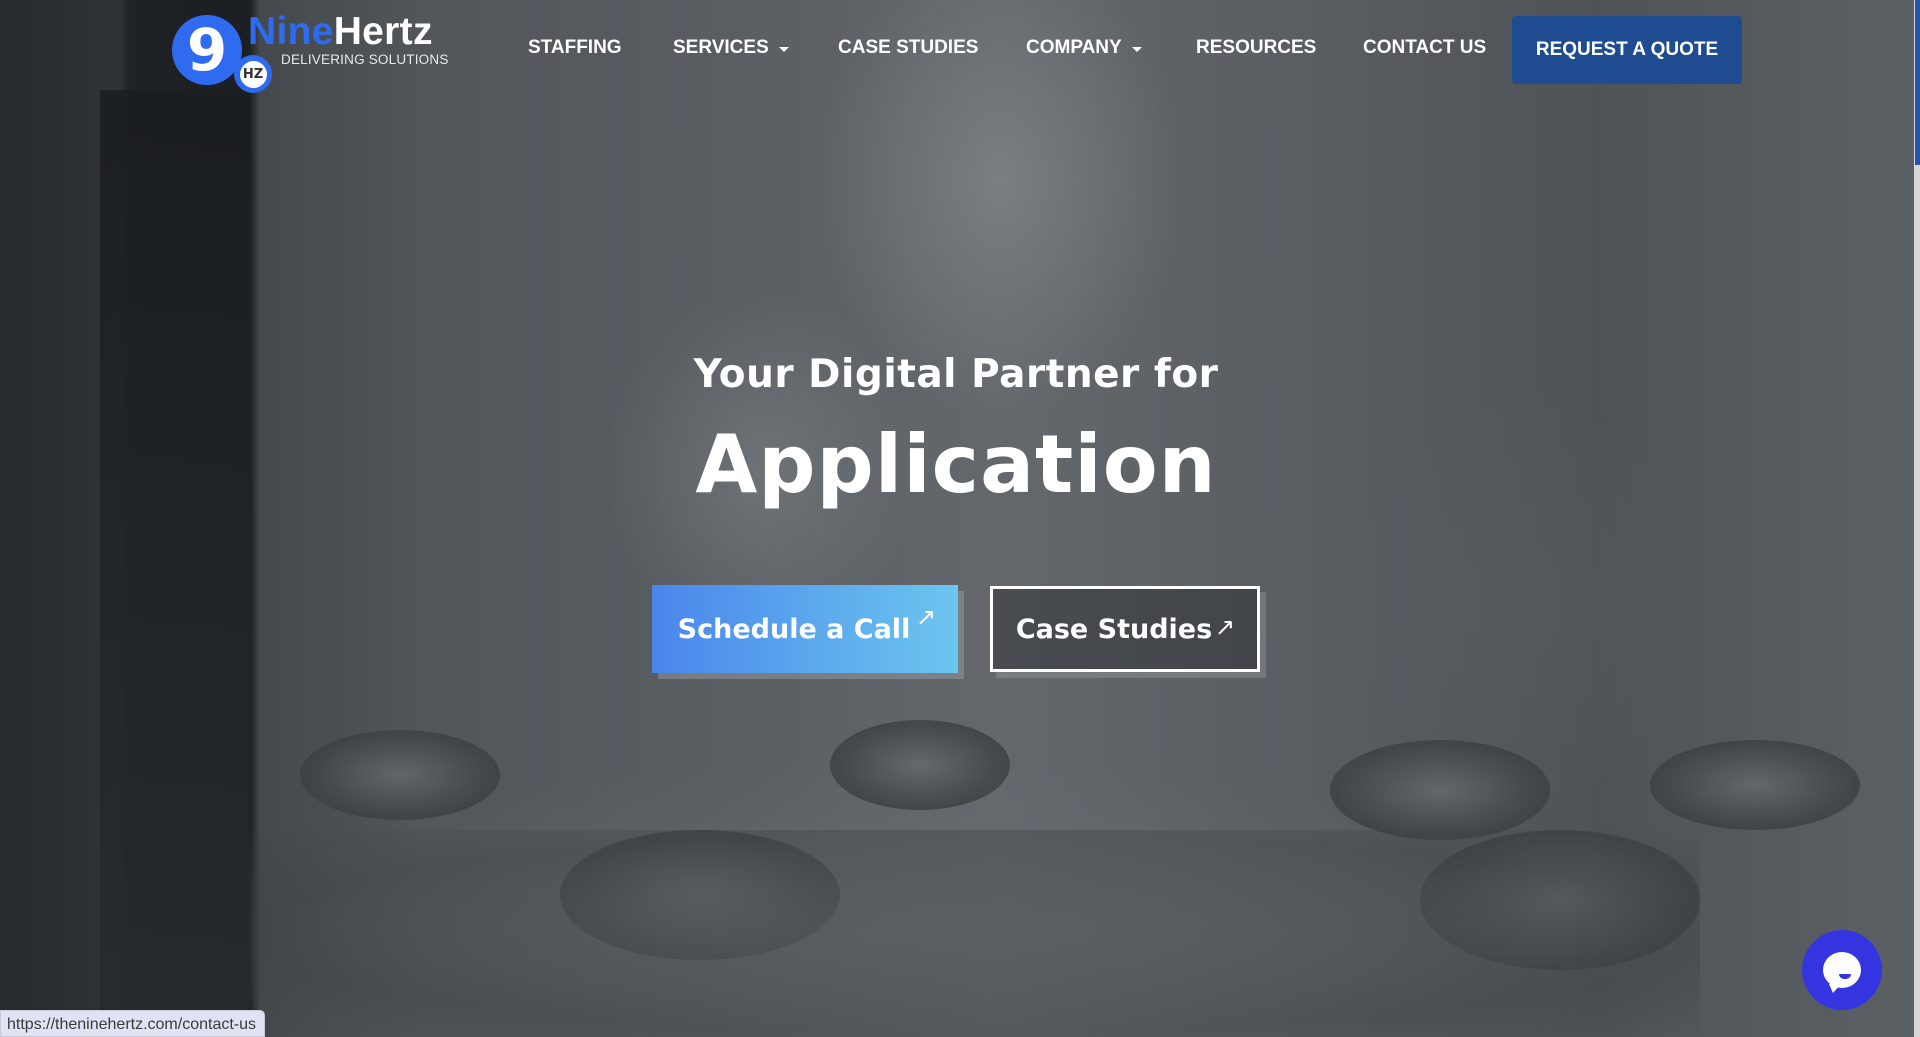 Image resolution: width=1920 pixels, height=1037 pixels. I want to click on schedule-call-button: Schedule a Call ↗, so click(805, 629).